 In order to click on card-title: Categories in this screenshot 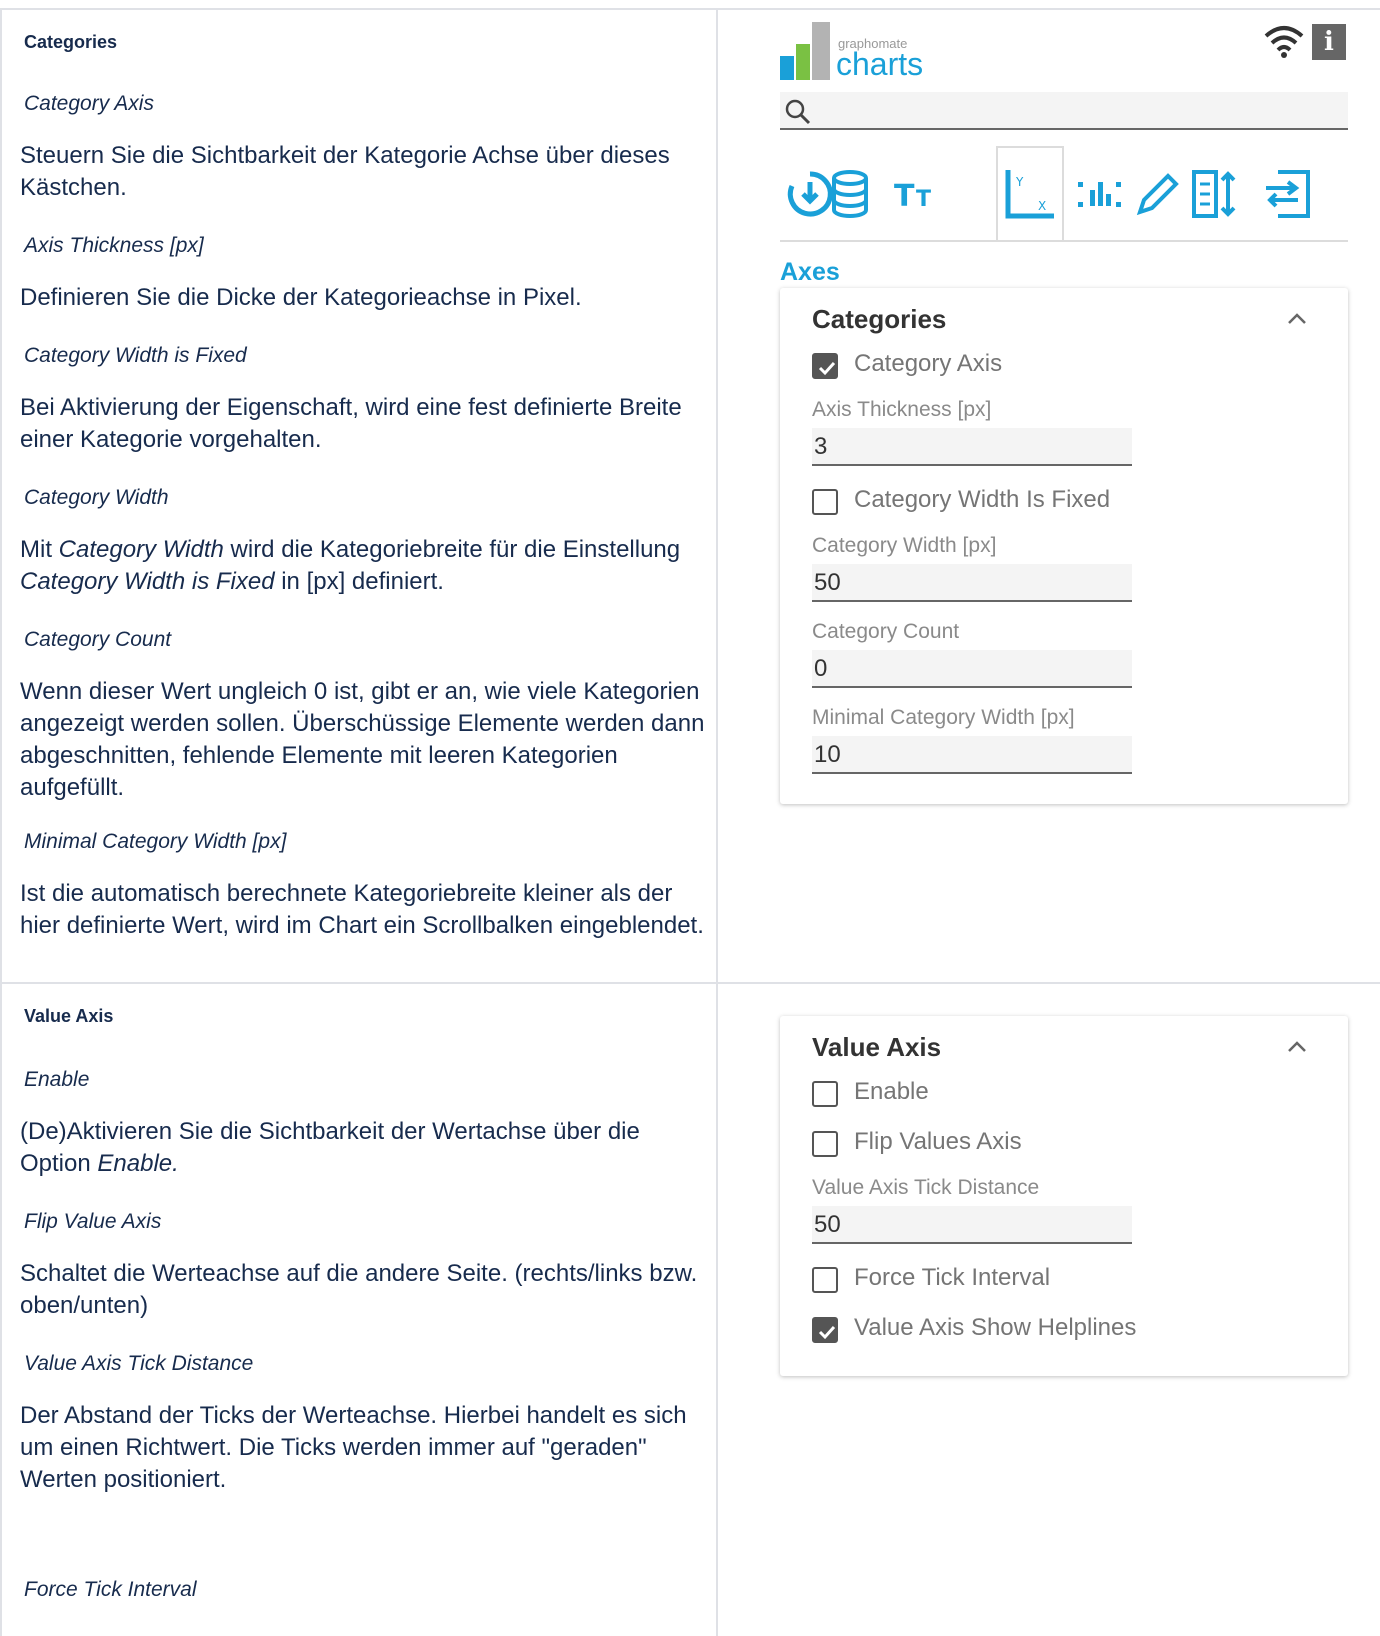, I will do `click(879, 319)`.